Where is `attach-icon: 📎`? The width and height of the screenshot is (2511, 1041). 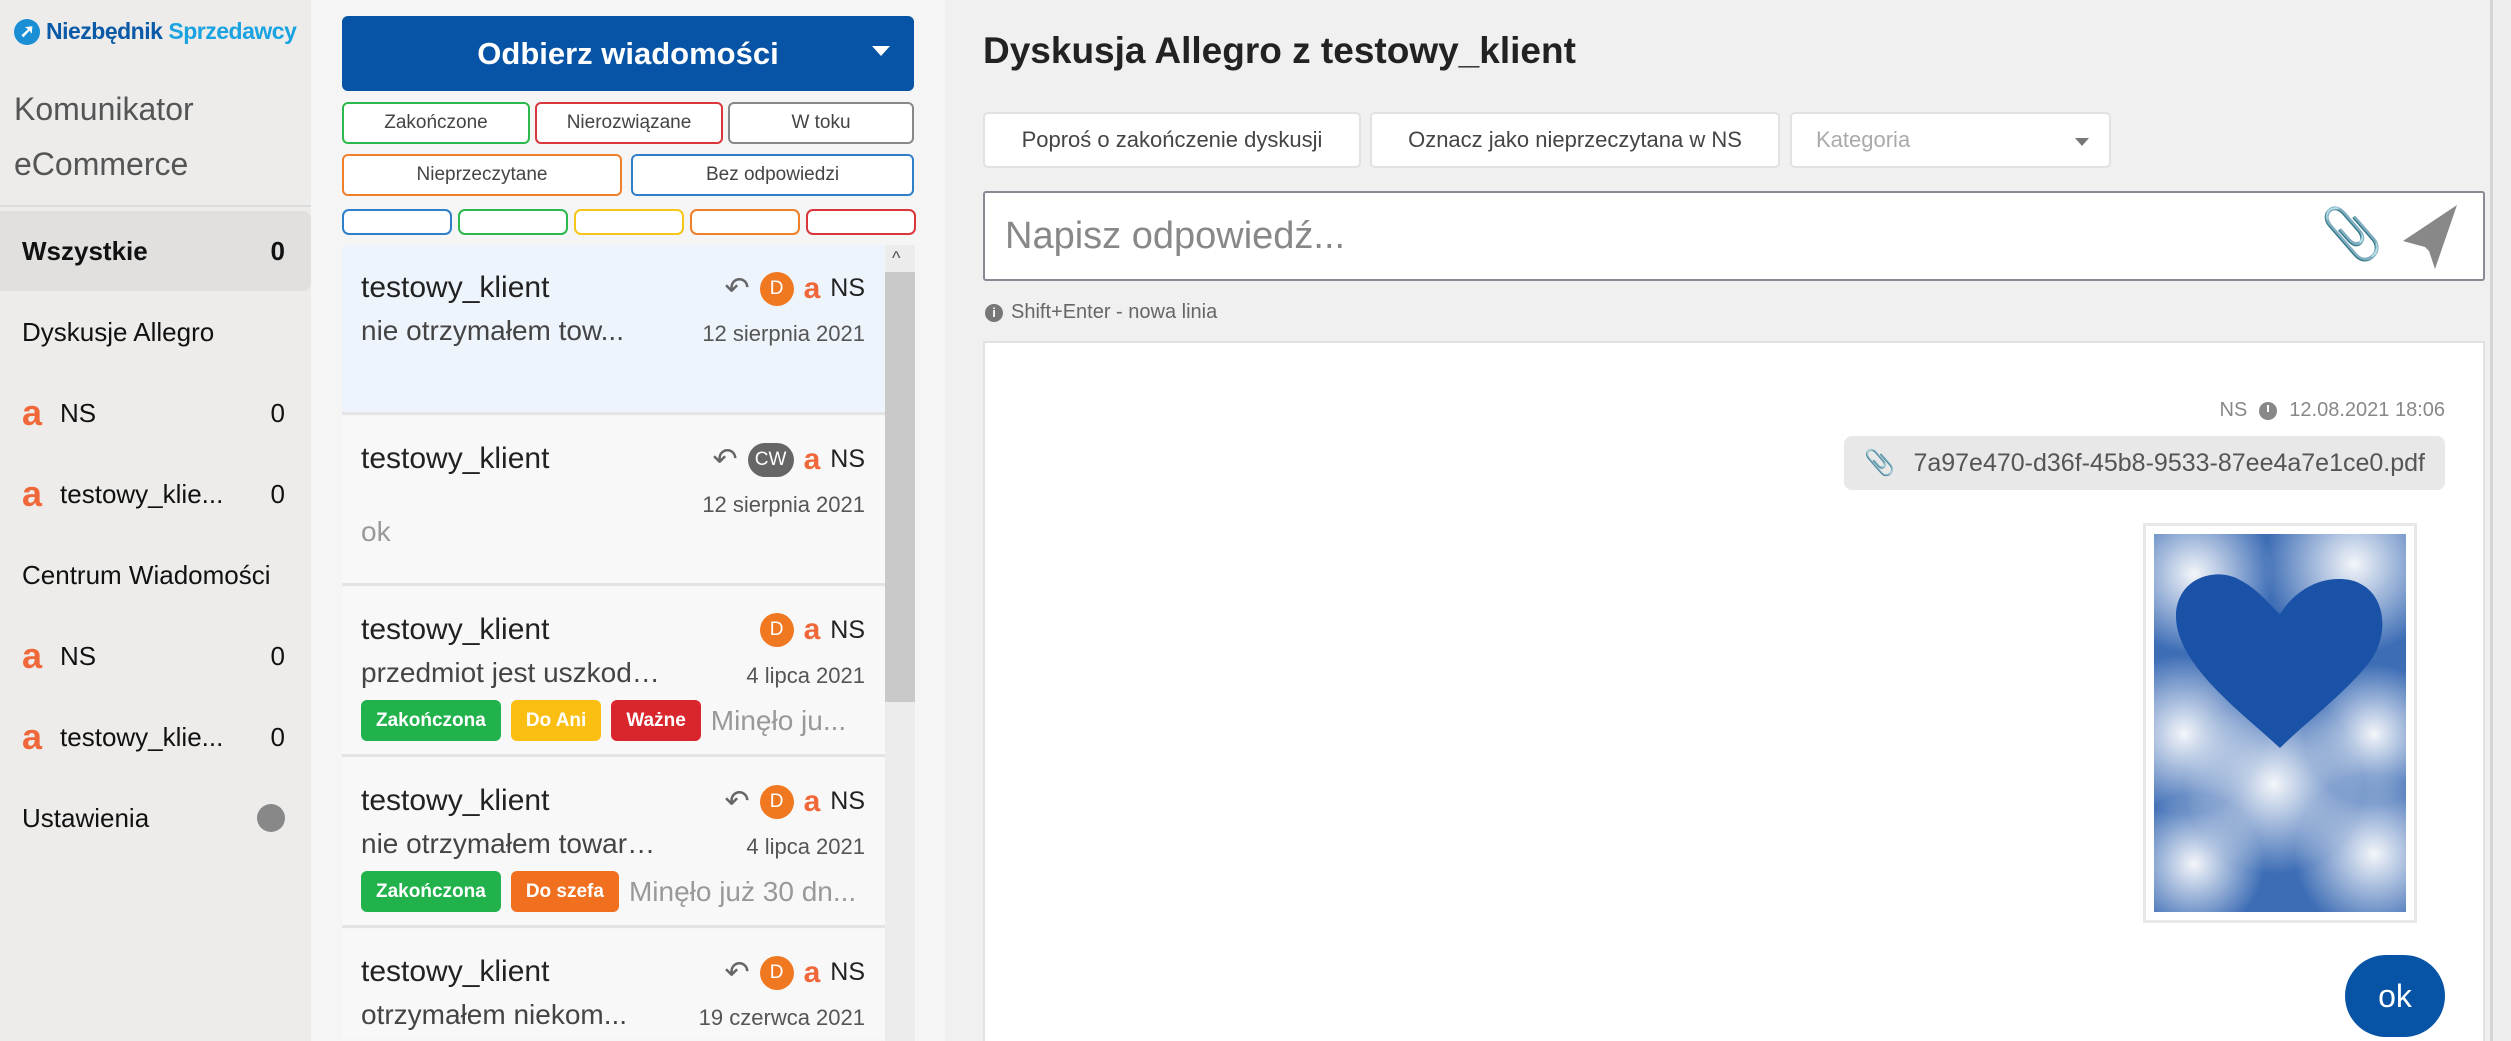
attach-icon: 📎 is located at coordinates (2352, 234).